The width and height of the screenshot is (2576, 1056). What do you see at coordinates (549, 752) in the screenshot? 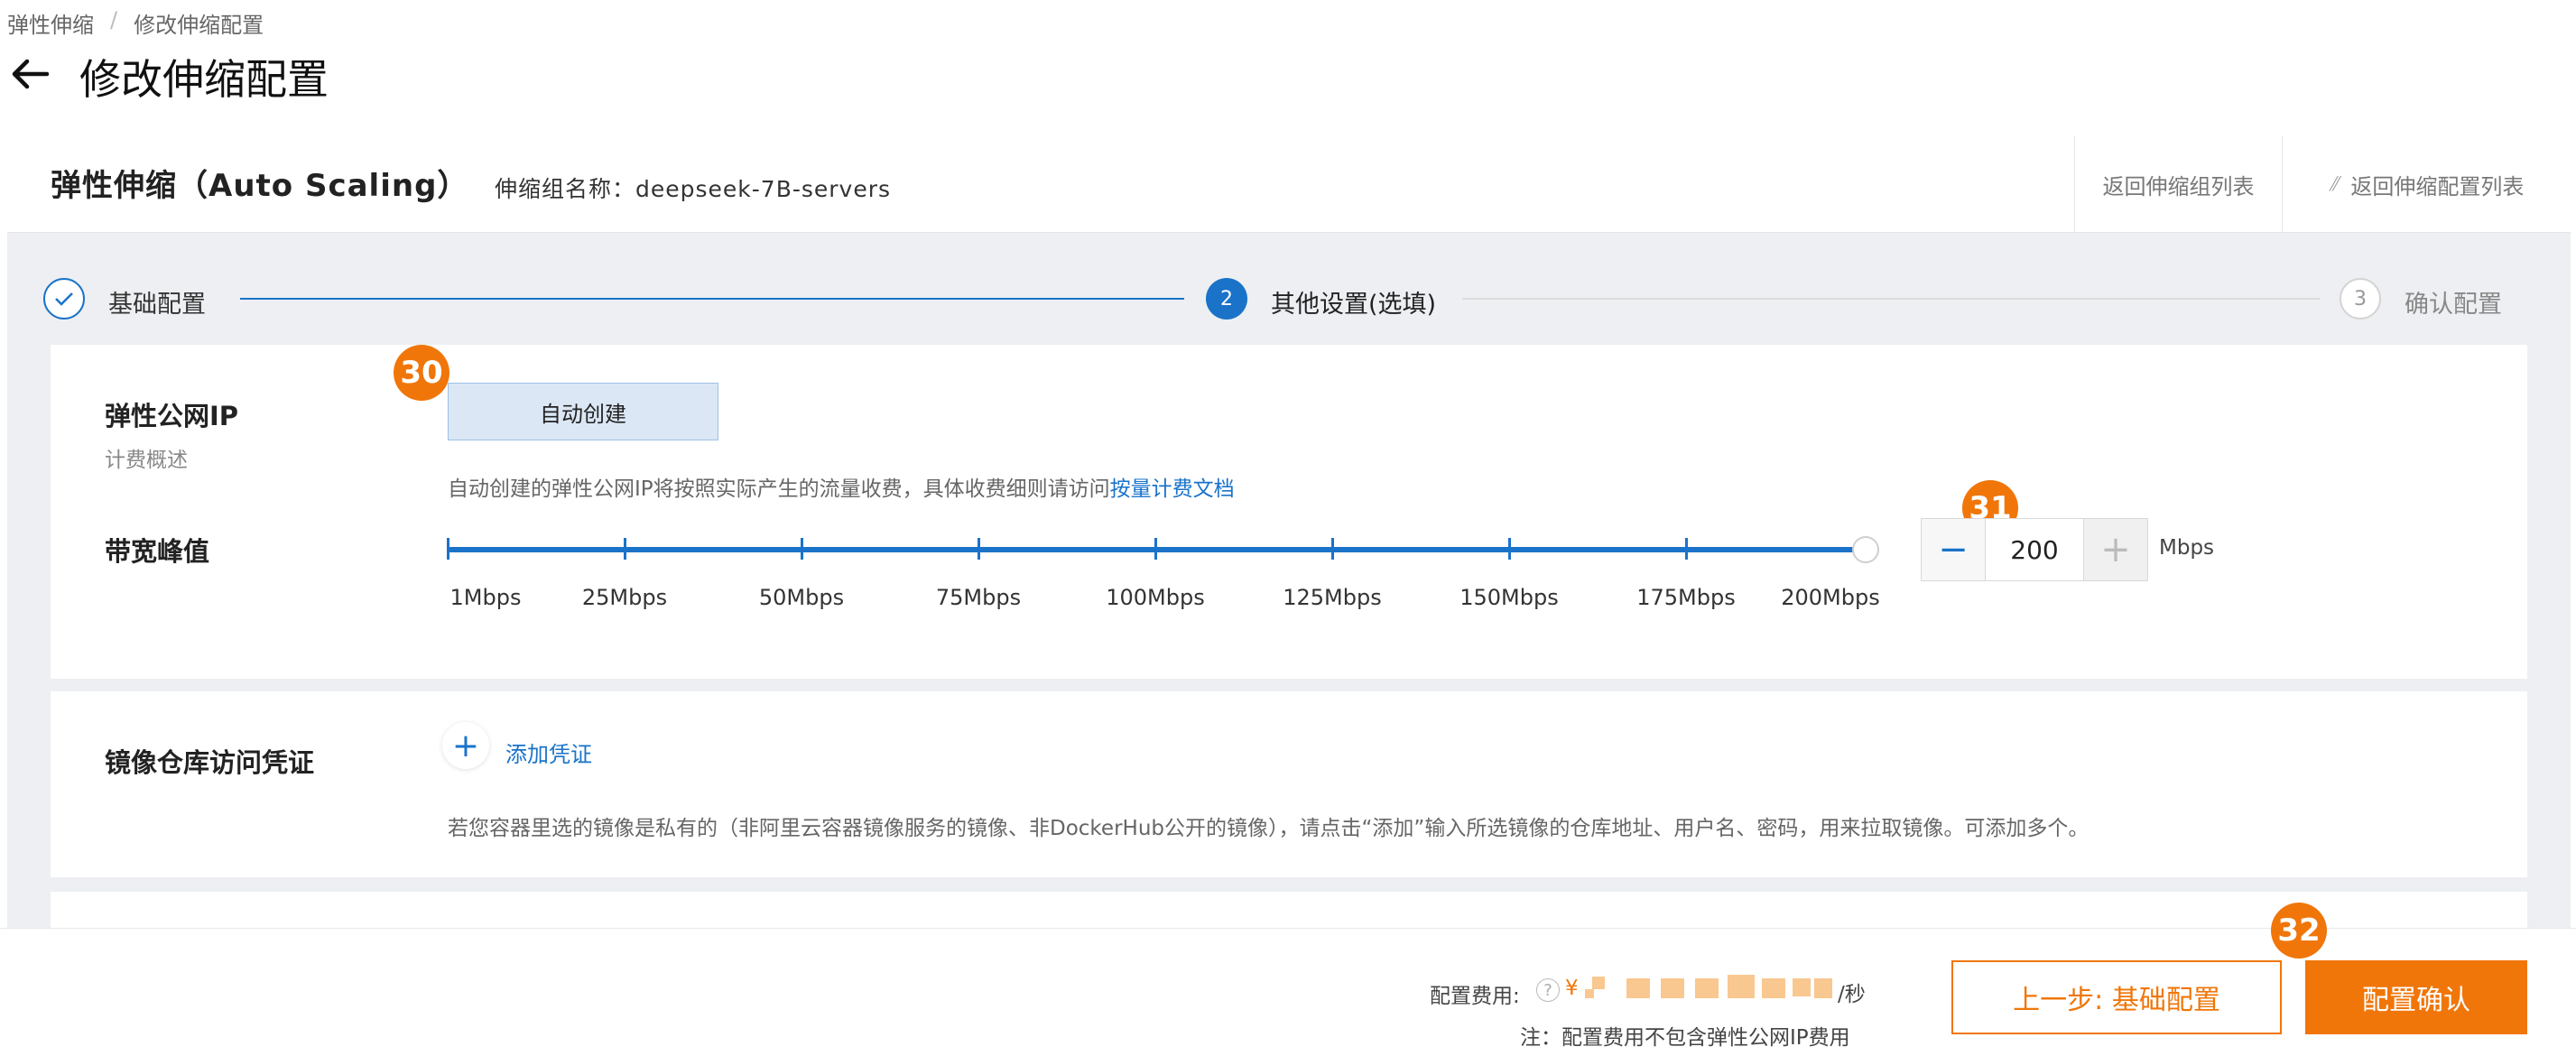
I see `add-credential-link: 添加凭证` at bounding box center [549, 752].